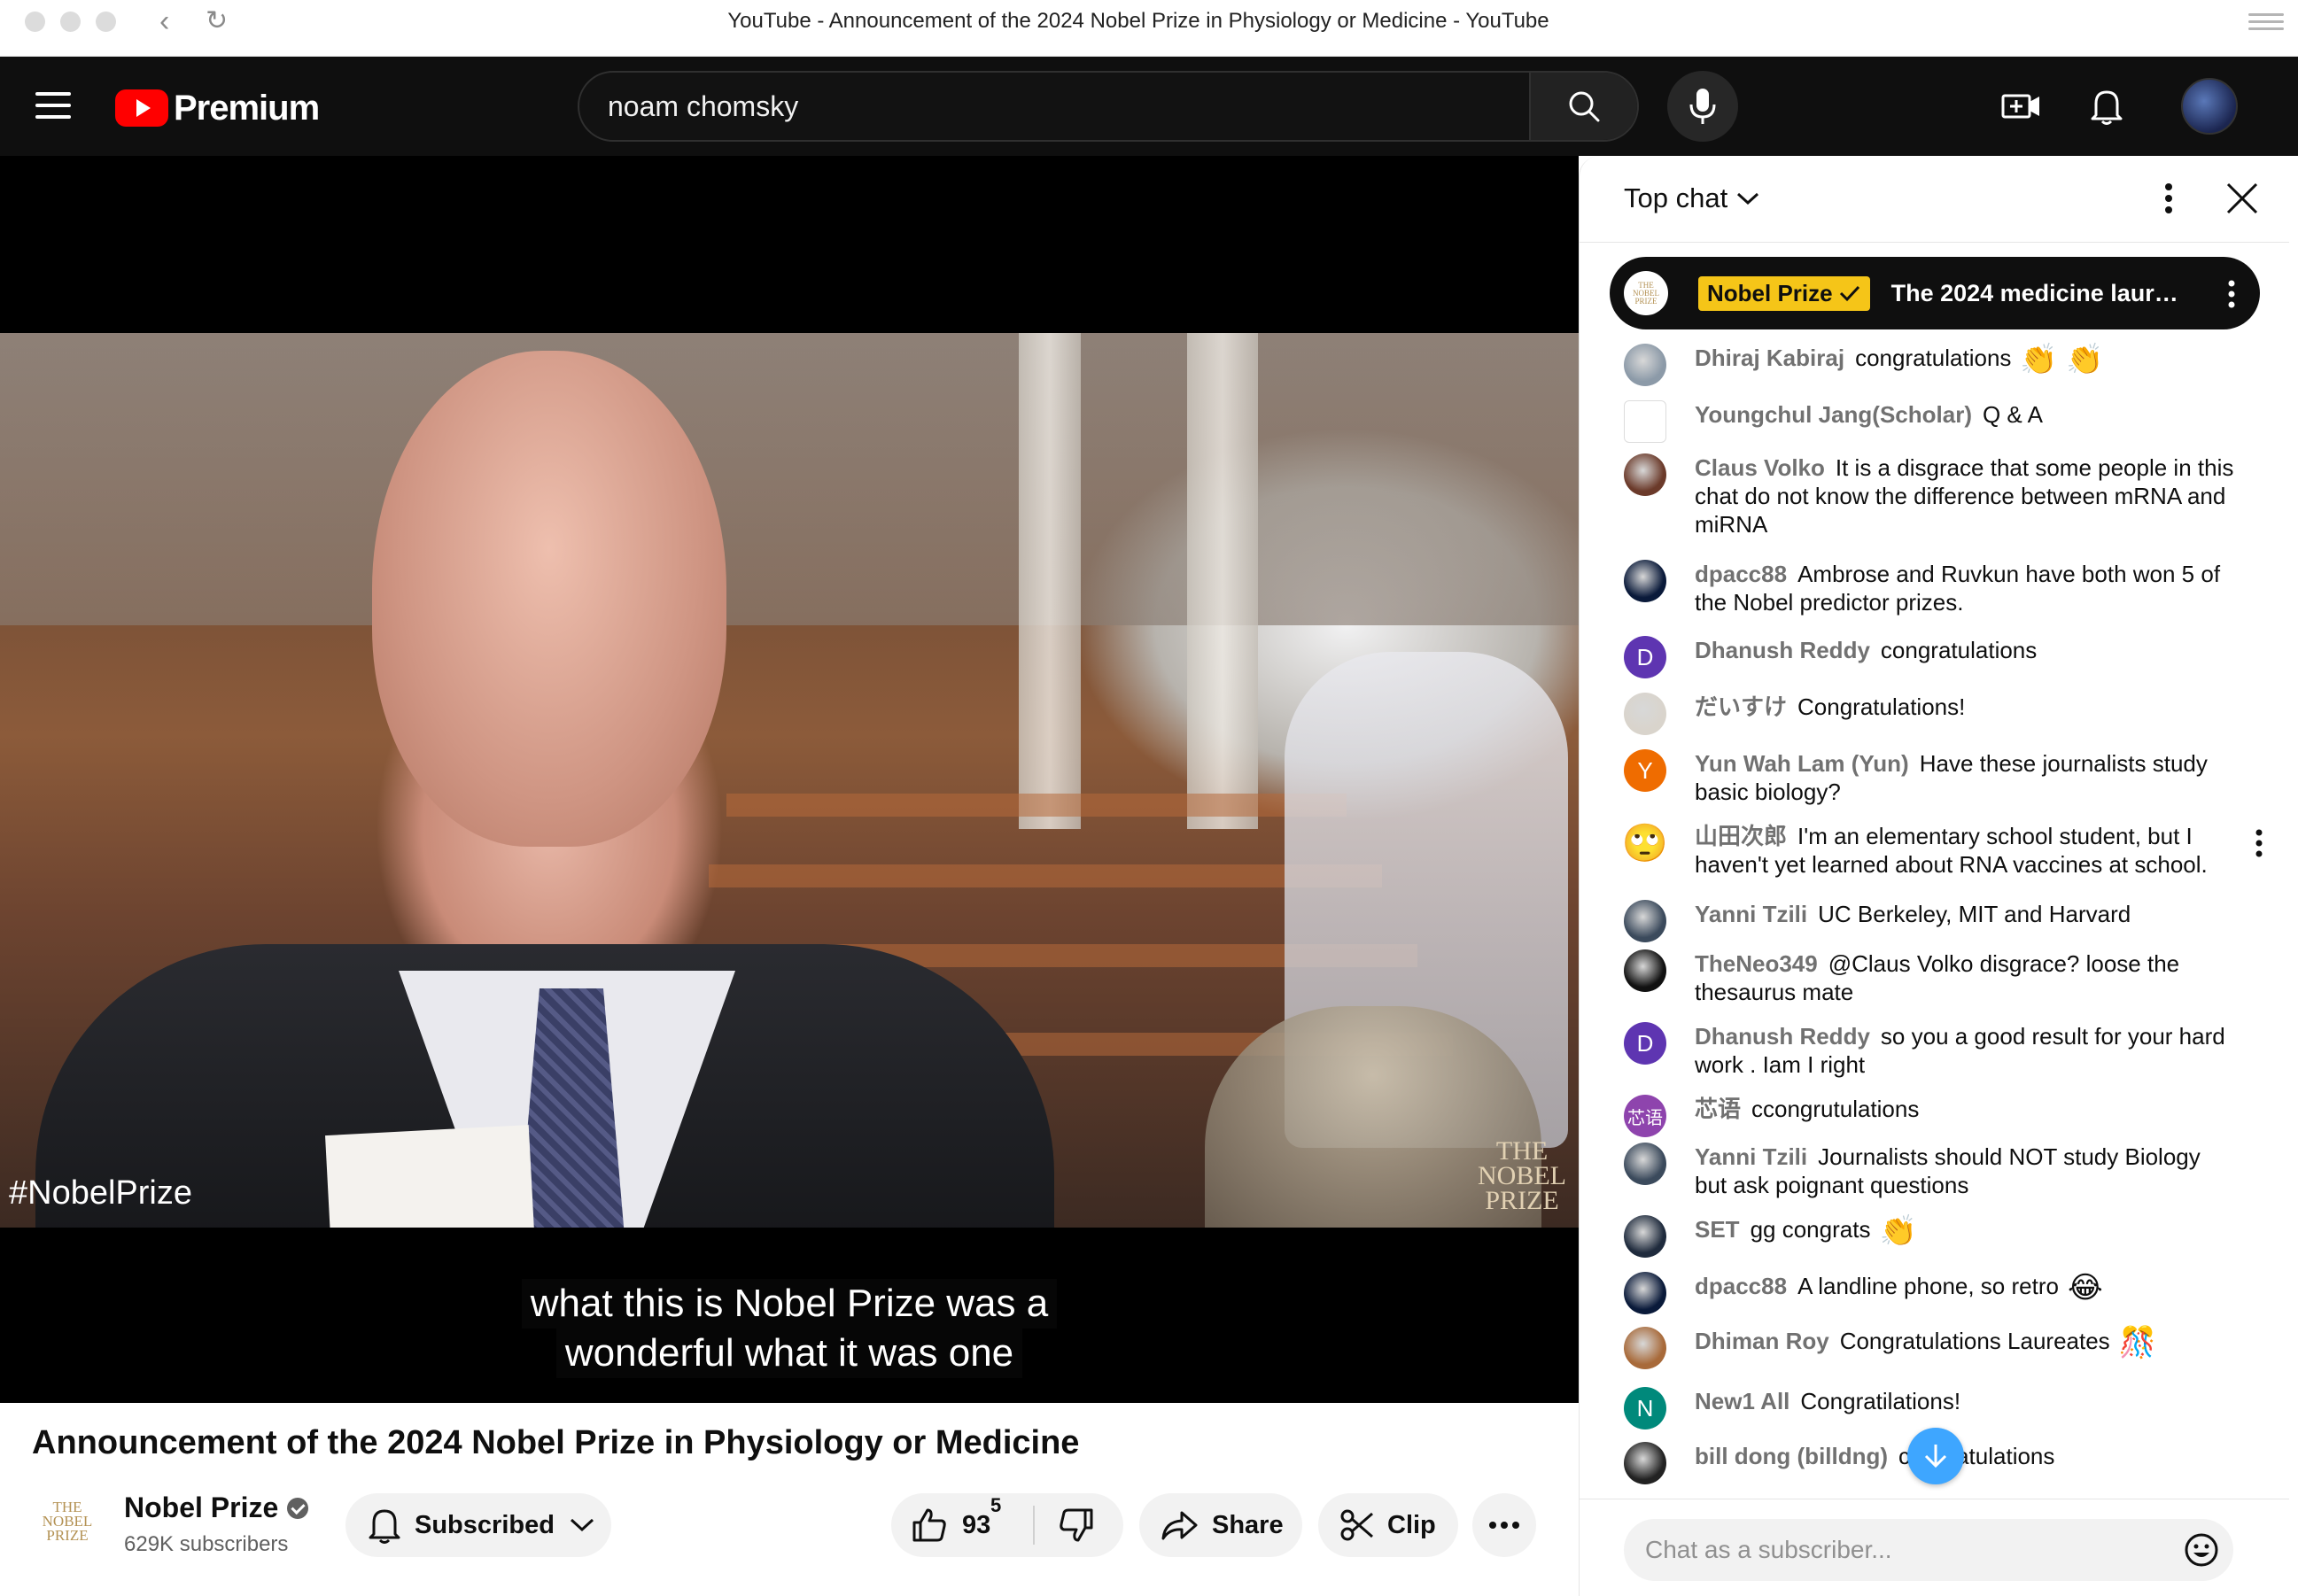  I want to click on subscribed-button: Subscribed, so click(478, 1525).